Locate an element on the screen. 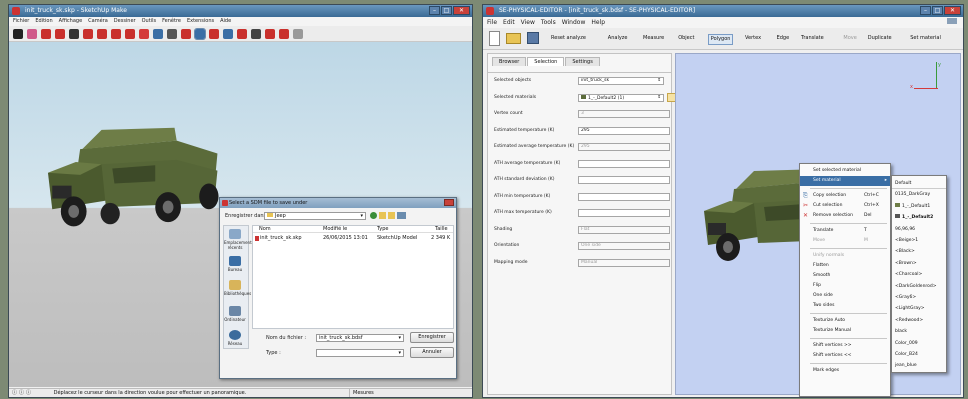  toolbar-button: Measure is located at coordinates (653, 38).